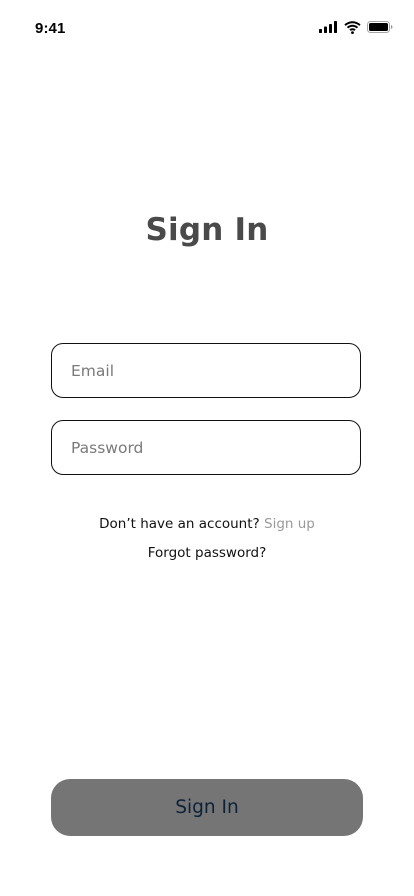 Image resolution: width=414 pixels, height=896 pixels. I want to click on forgot-password-link: Forgot password?, so click(207, 553).